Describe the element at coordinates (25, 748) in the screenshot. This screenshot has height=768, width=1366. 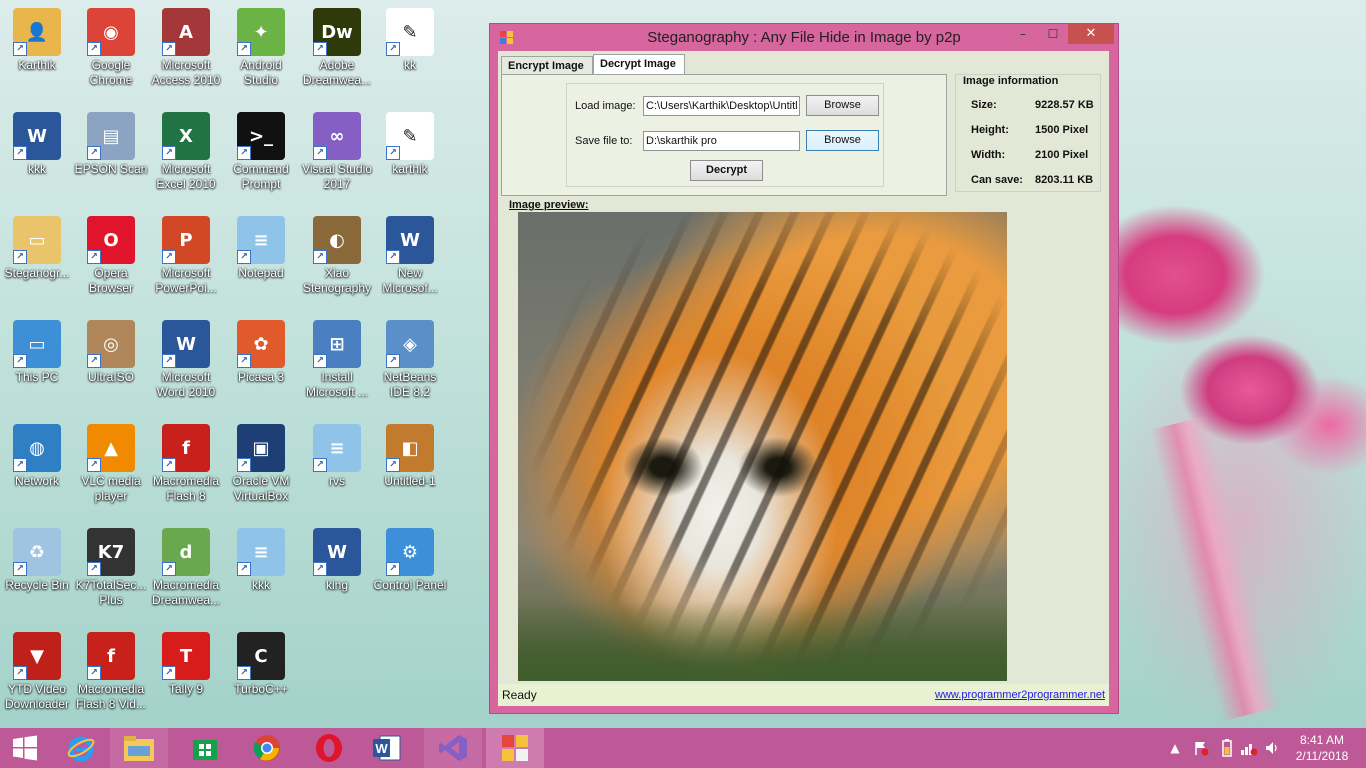
I see `start-button` at that location.